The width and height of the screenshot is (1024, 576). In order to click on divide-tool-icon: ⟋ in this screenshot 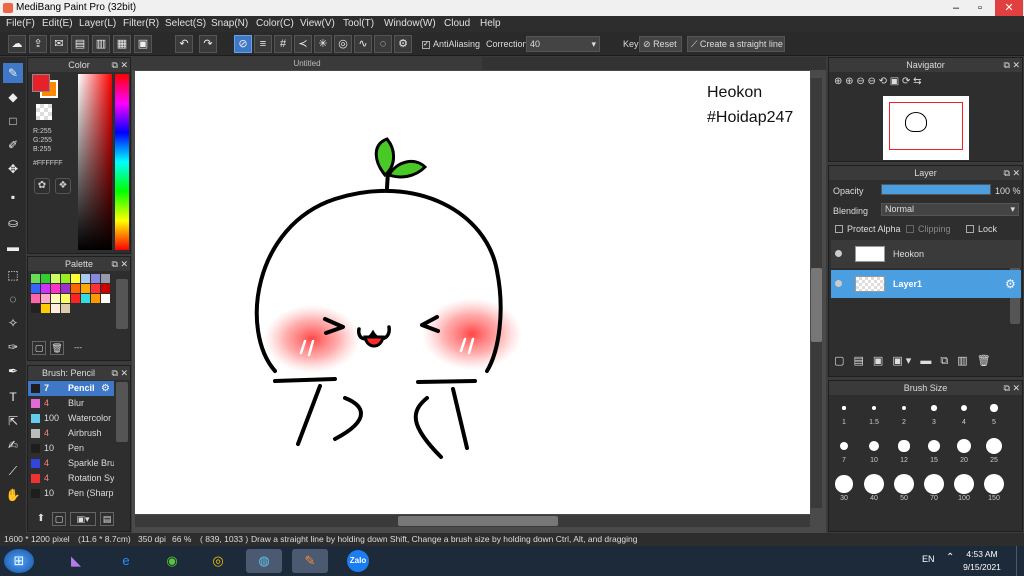, I will do `click(13, 471)`.